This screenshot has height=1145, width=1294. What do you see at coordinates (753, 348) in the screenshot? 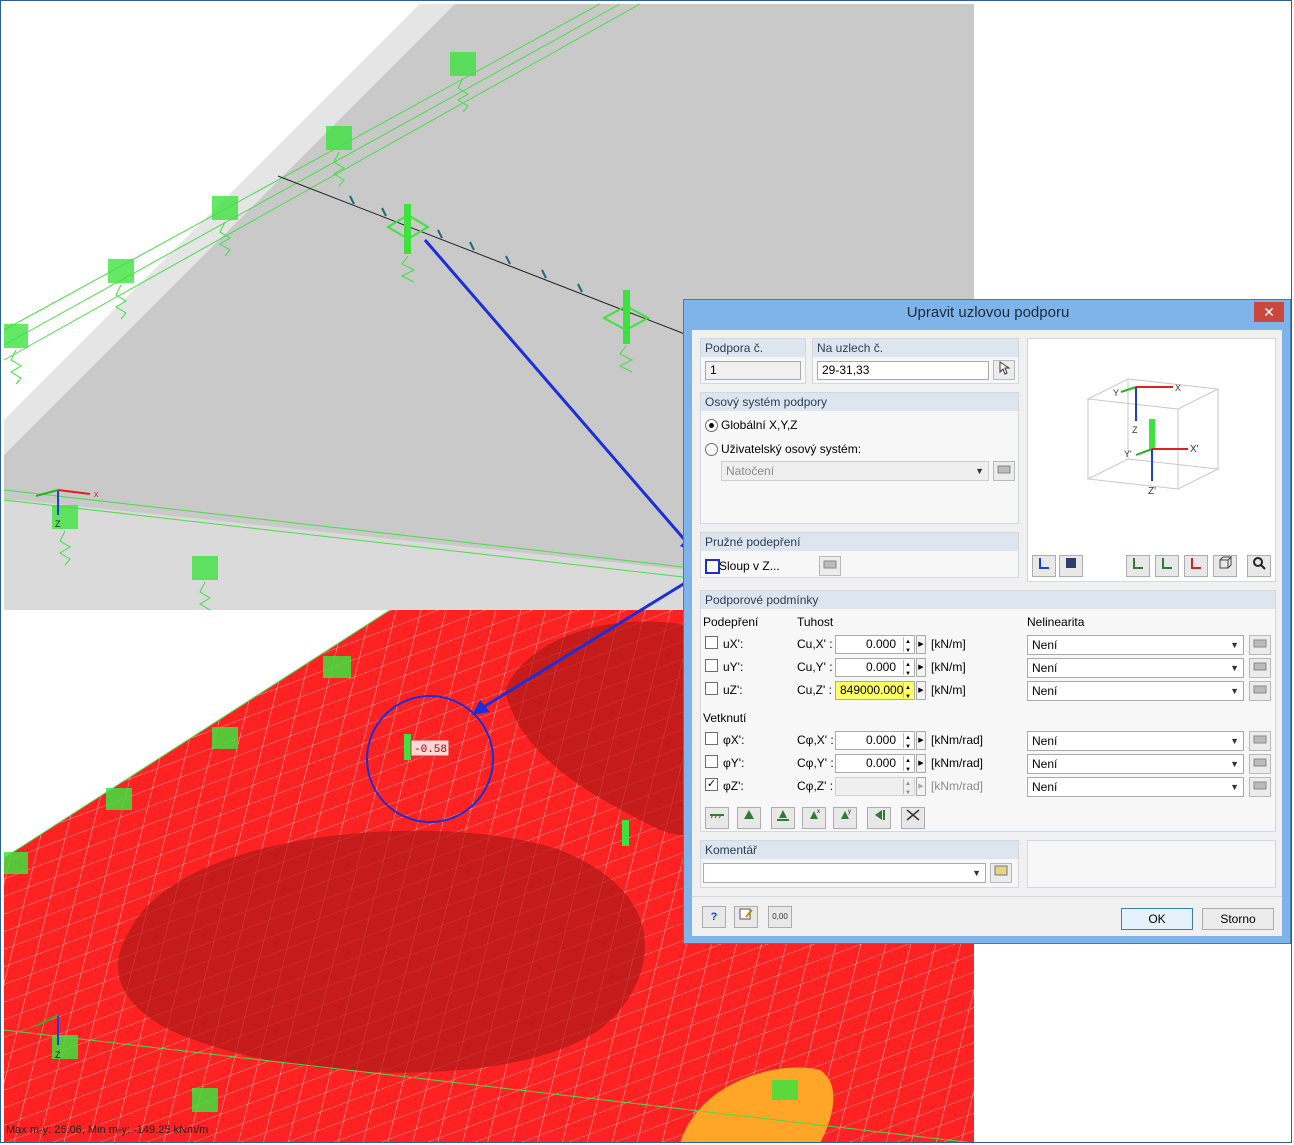
I see `support-number-label: Podpora č.` at bounding box center [753, 348].